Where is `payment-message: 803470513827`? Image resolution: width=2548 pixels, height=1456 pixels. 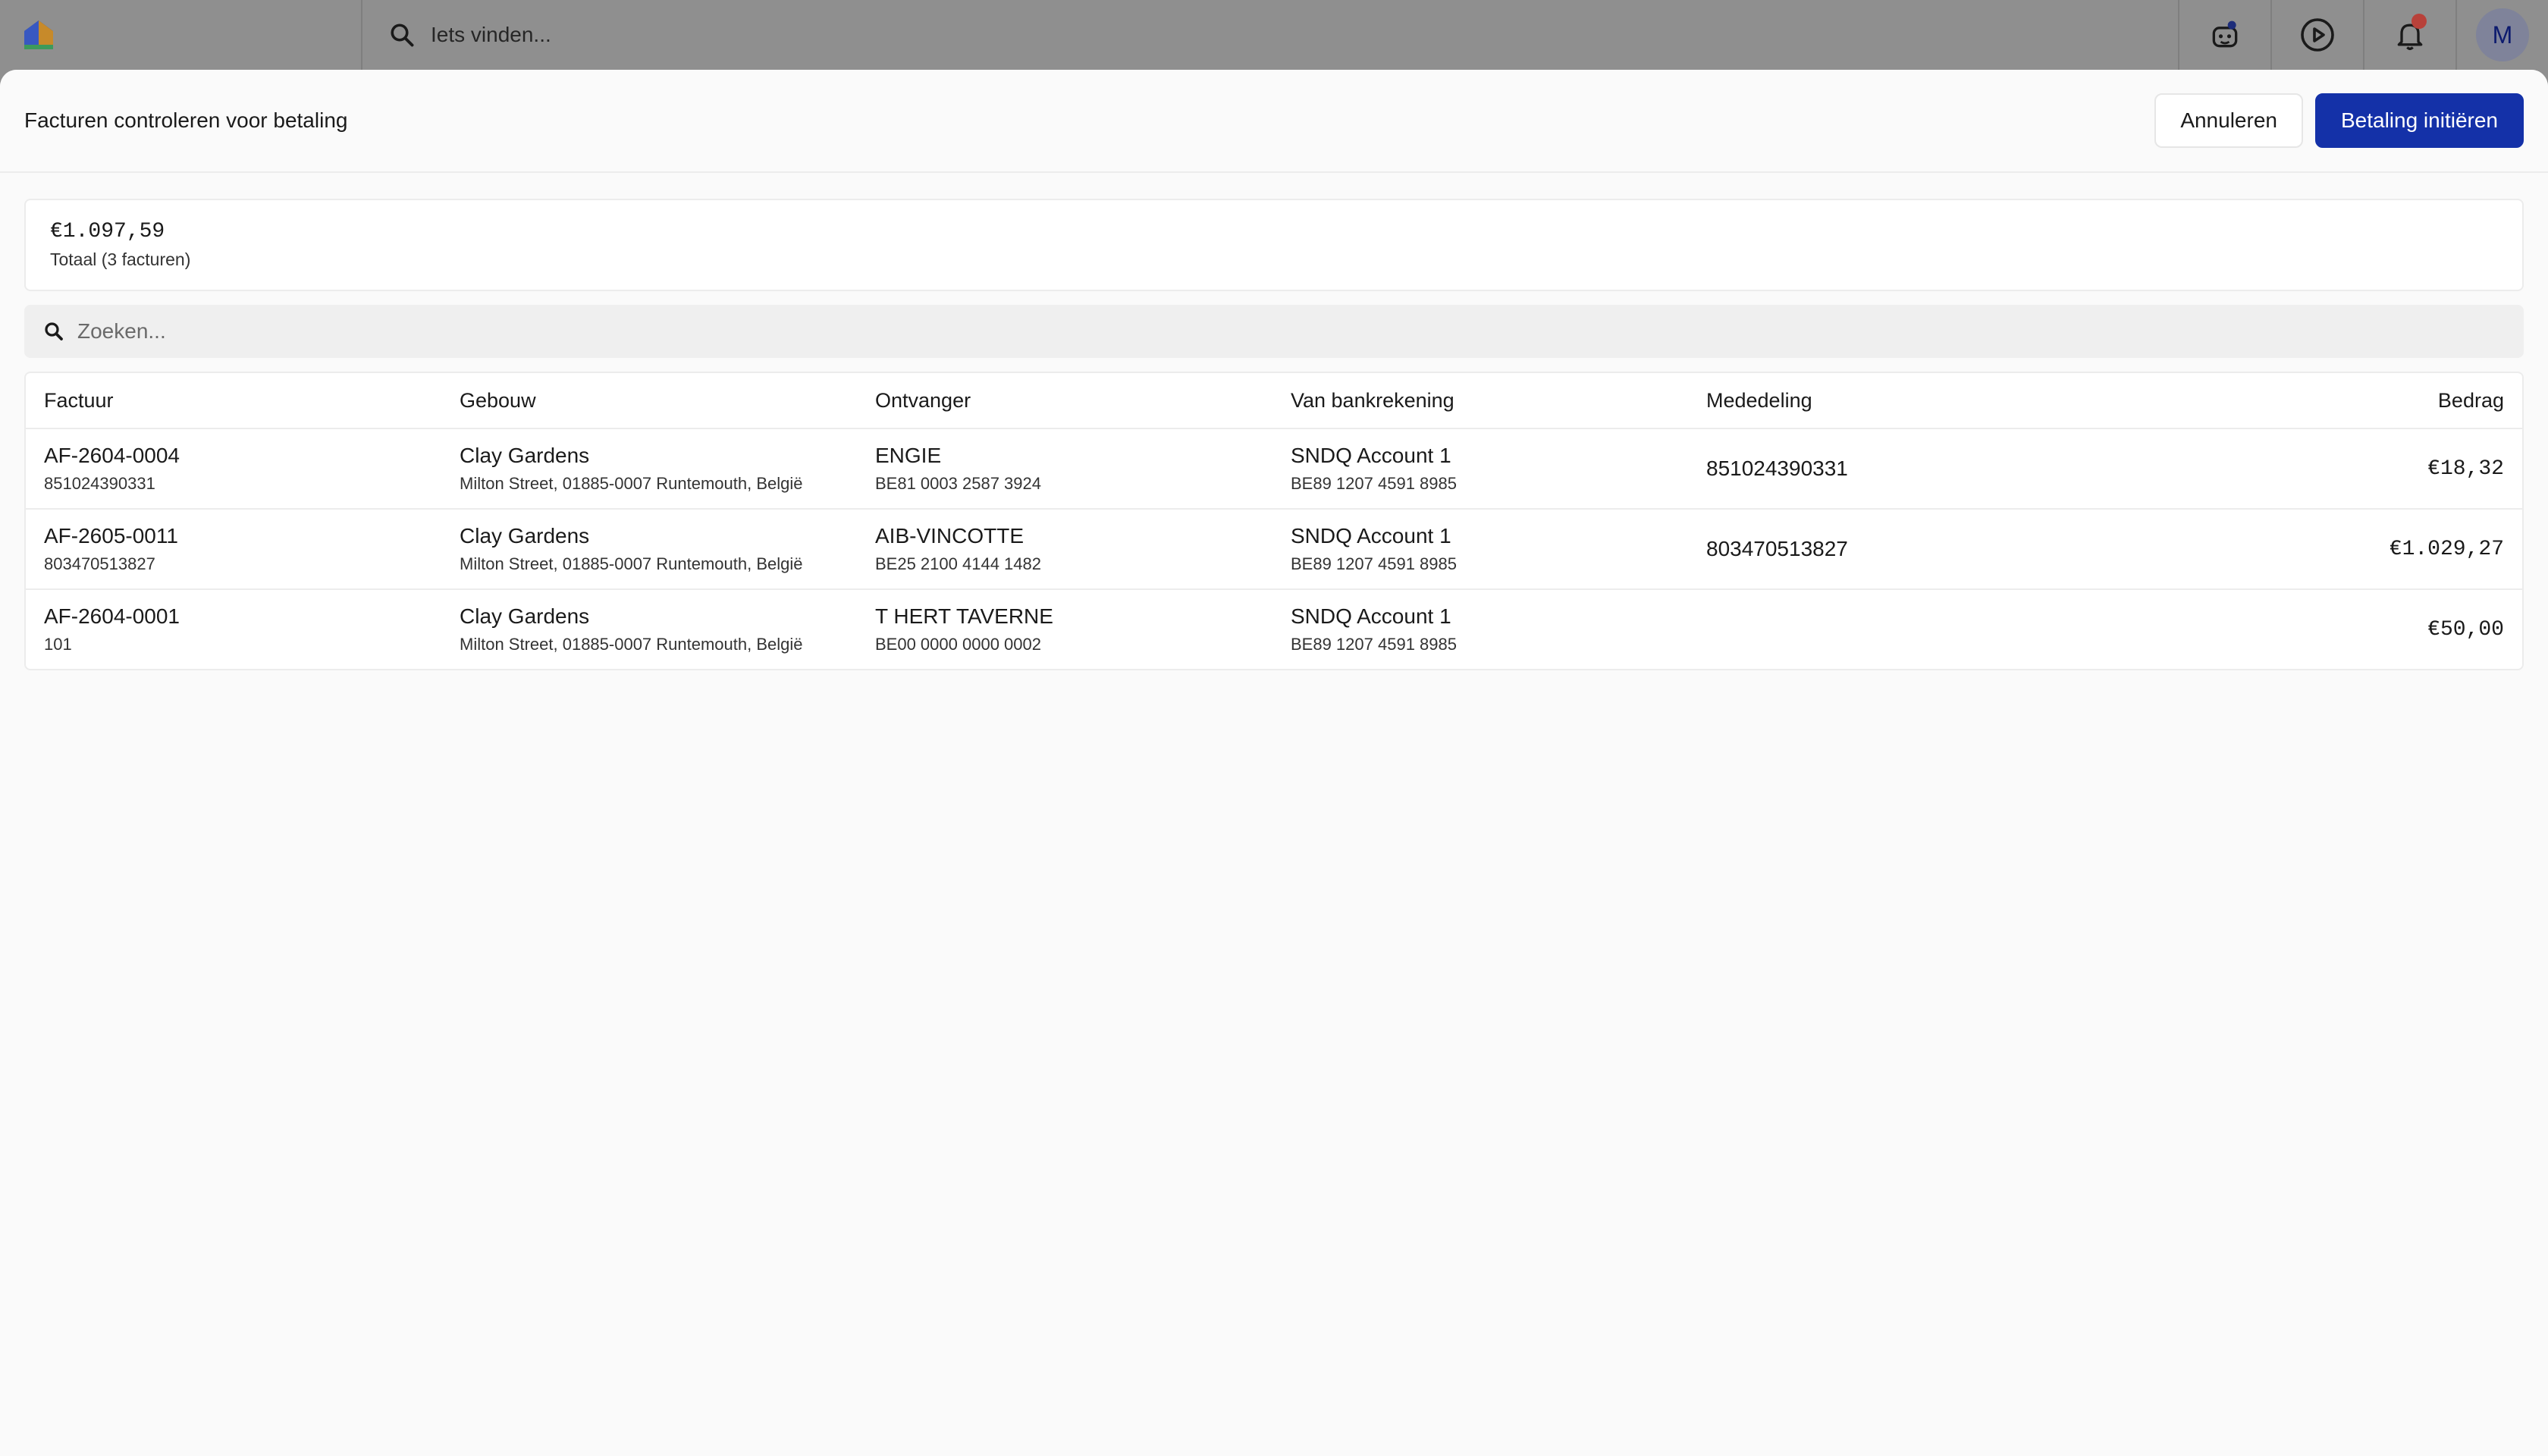 payment-message: 803470513827 is located at coordinates (1777, 548).